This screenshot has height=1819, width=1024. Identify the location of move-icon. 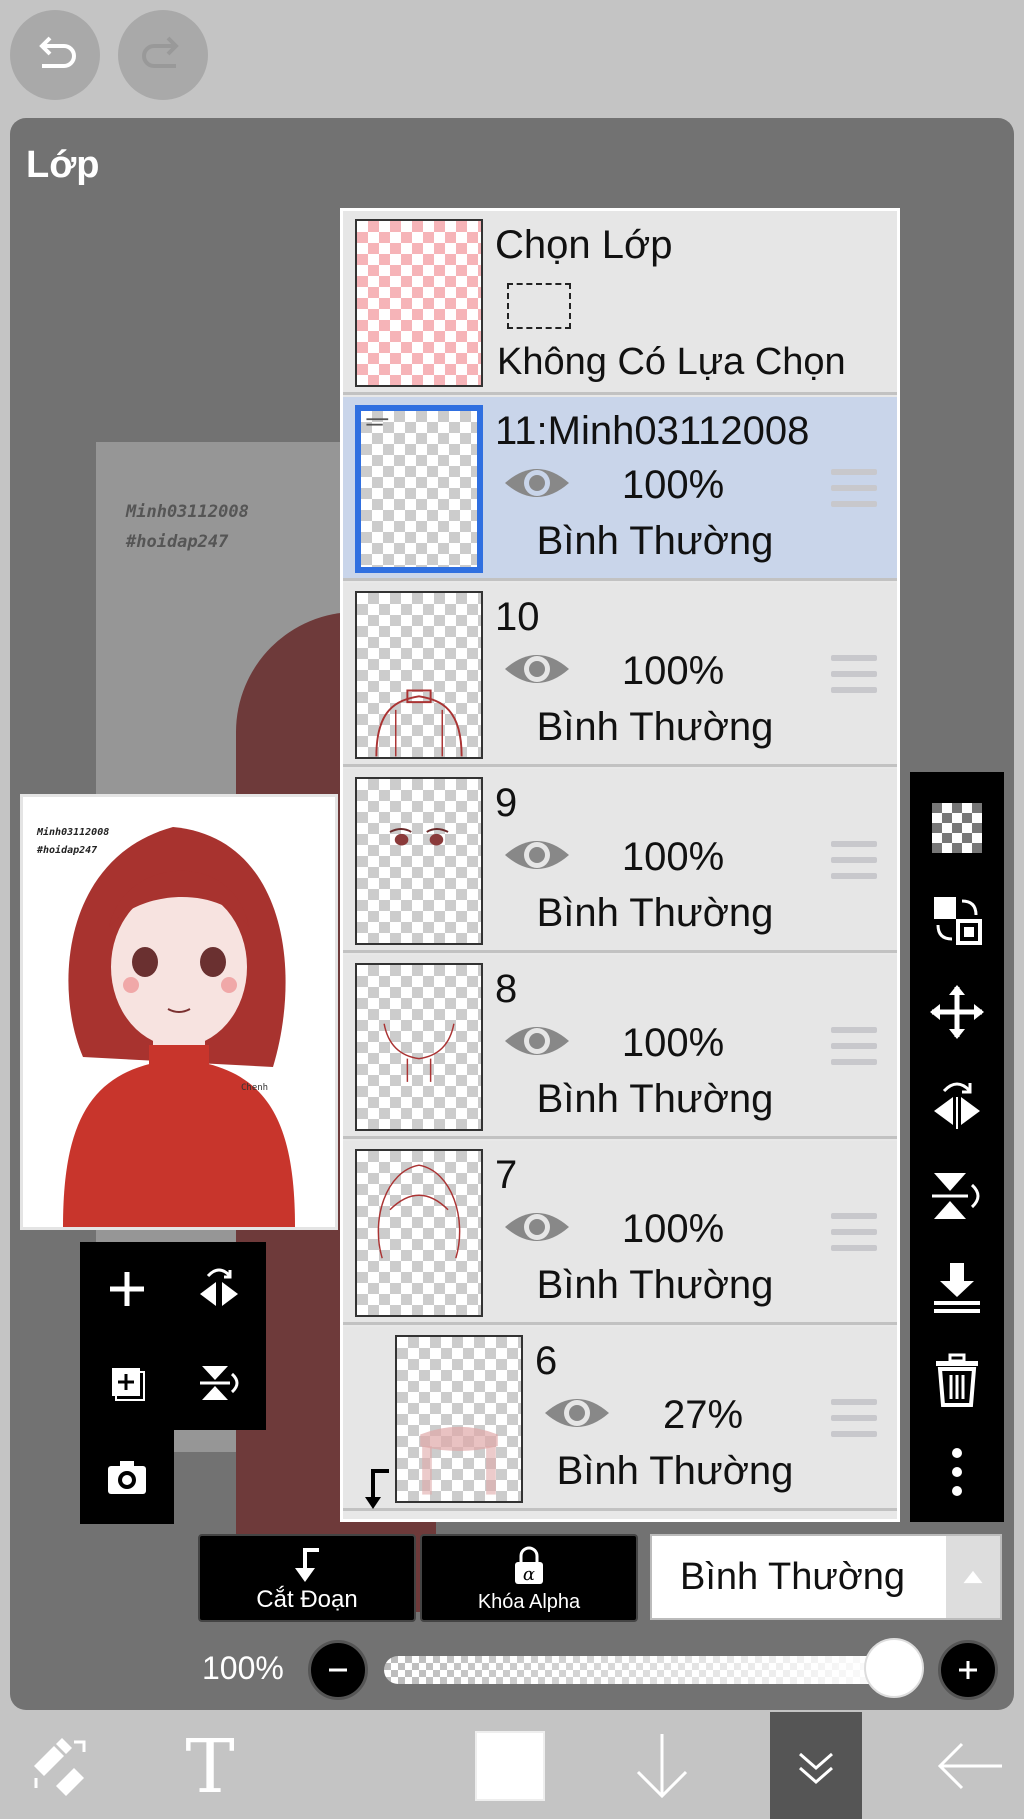
(957, 1012).